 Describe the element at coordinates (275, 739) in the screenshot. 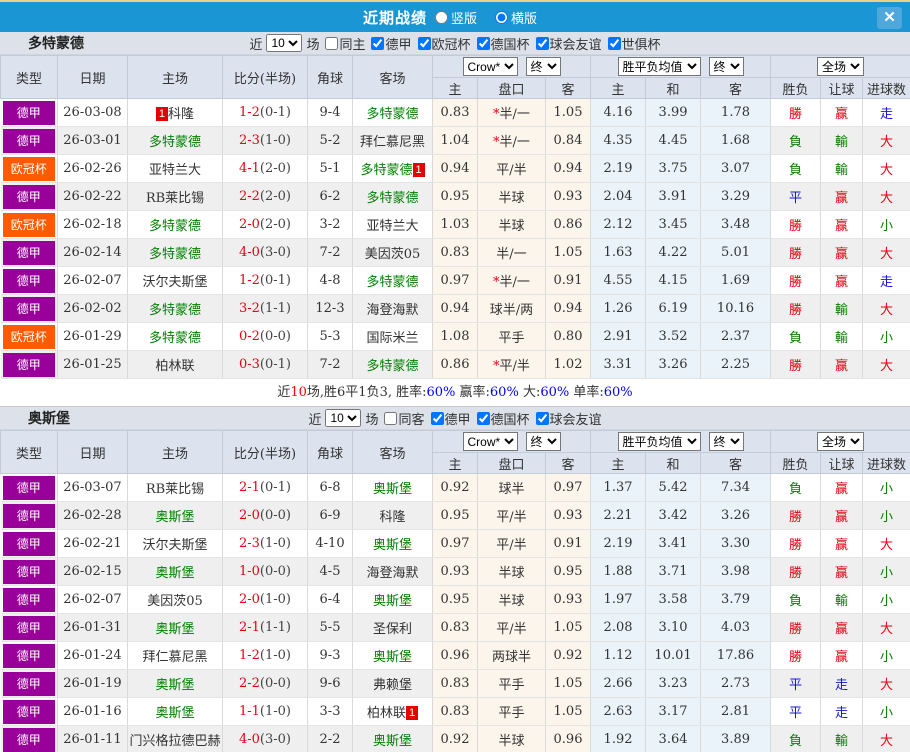

I see `half-time-score: (3-0)` at that location.